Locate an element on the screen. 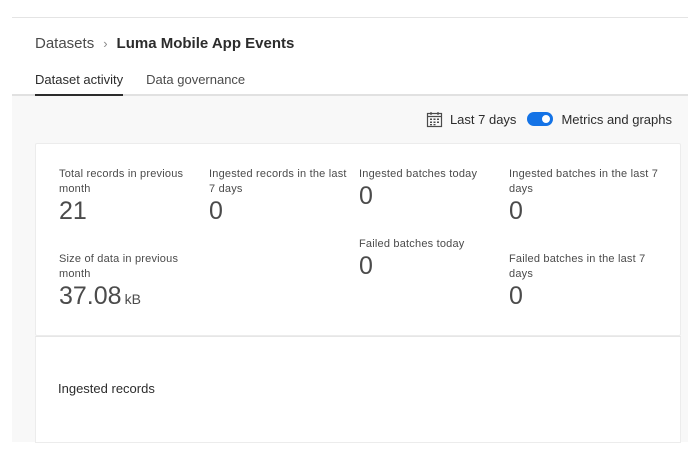 Image resolution: width=700 pixels, height=452 pixels. calendar-icon is located at coordinates (434, 119).